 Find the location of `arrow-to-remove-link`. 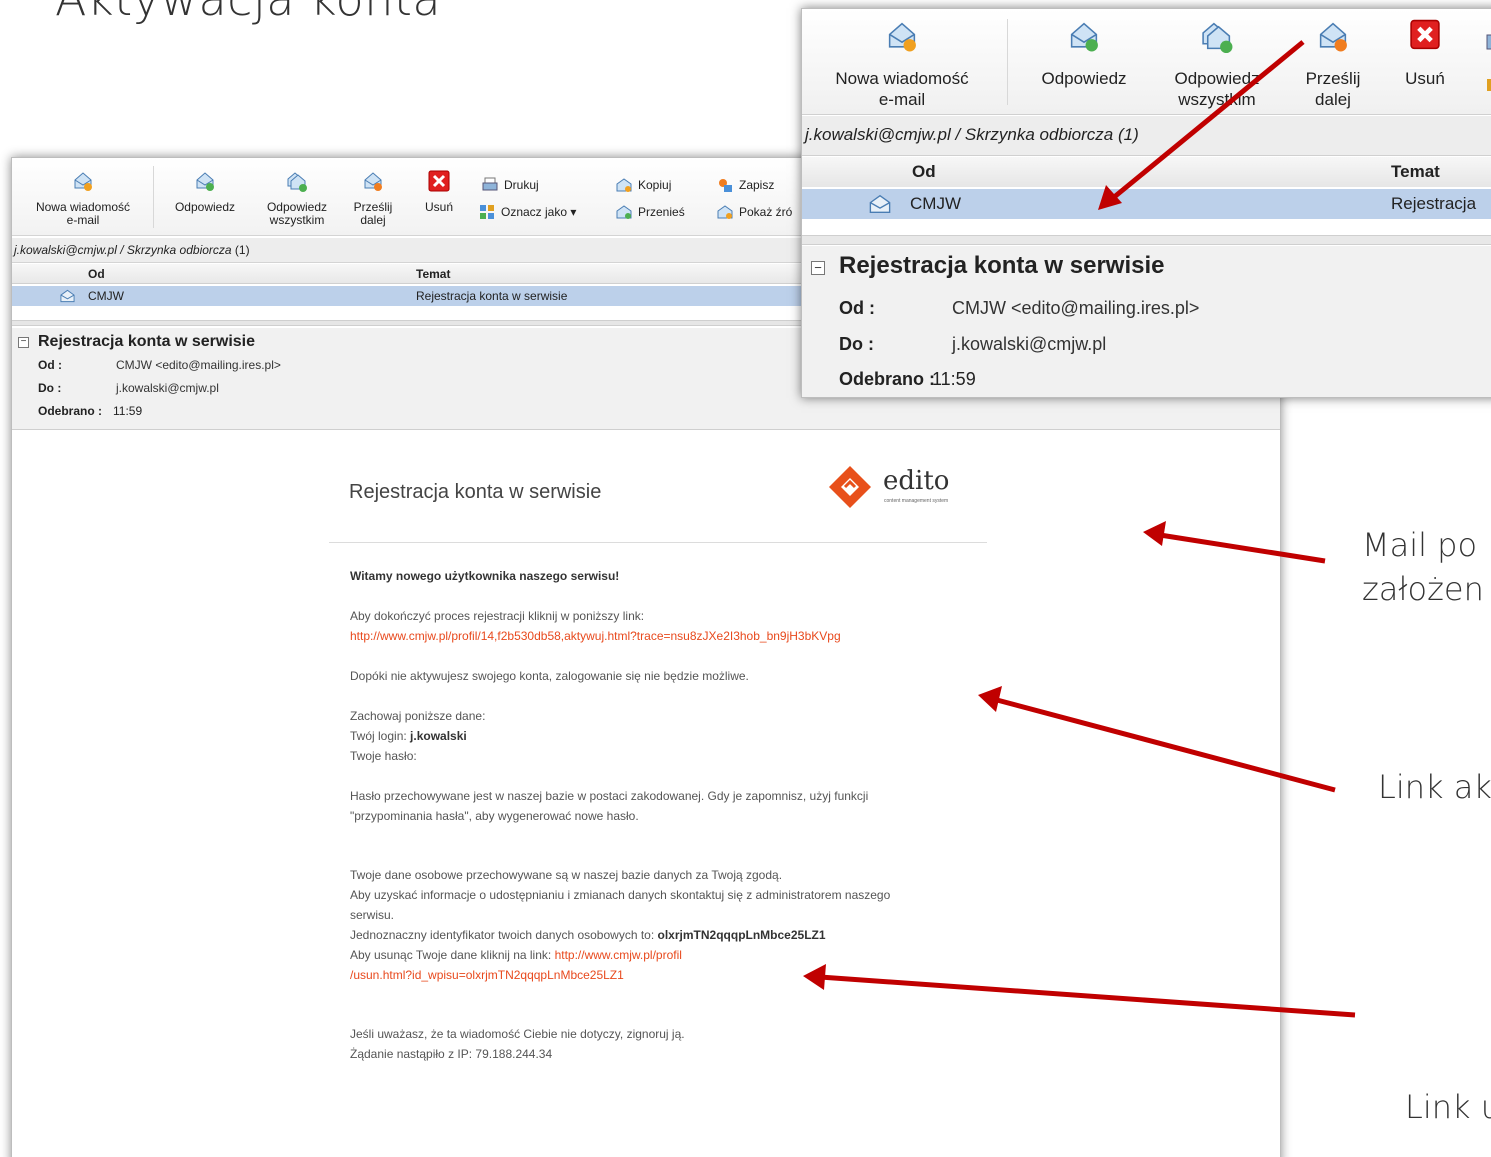

arrow-to-remove-link is located at coordinates (1087, 996).